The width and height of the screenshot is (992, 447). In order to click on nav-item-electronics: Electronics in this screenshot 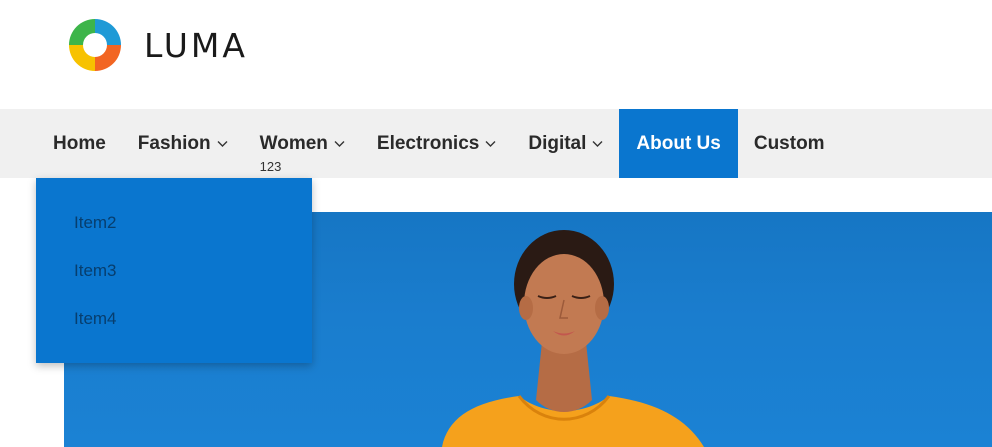, I will do `click(436, 143)`.